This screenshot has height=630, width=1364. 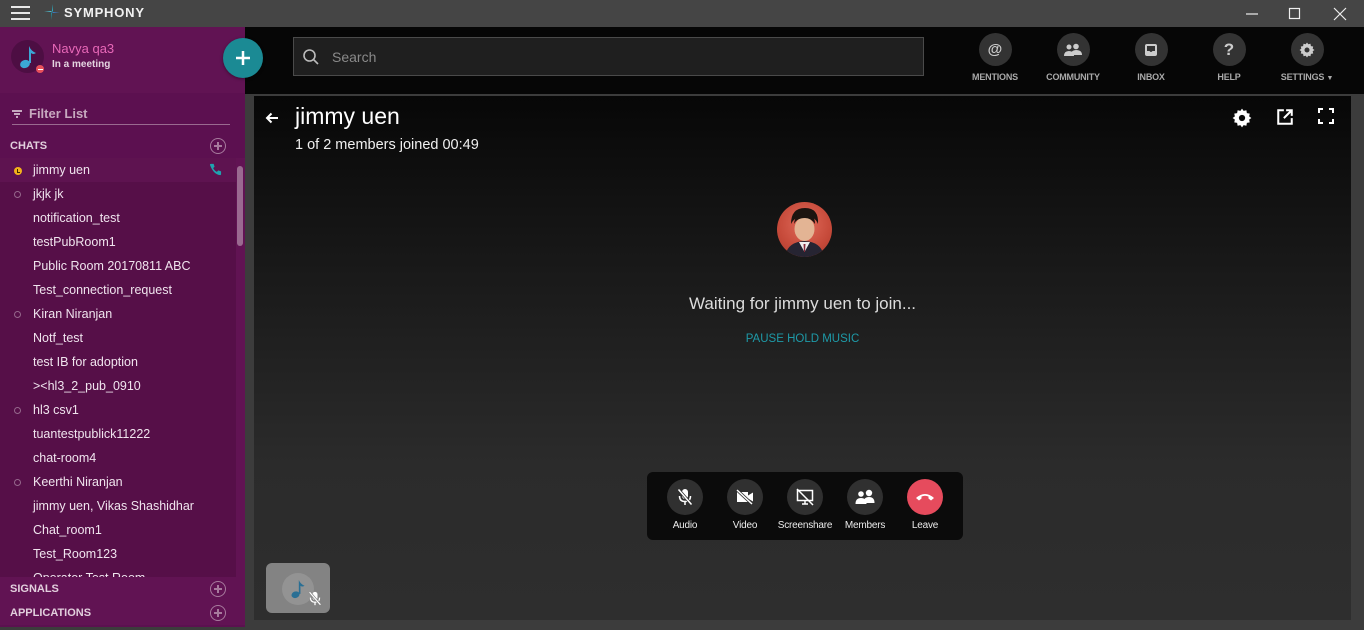 I want to click on at-icon: @, so click(x=995, y=49).